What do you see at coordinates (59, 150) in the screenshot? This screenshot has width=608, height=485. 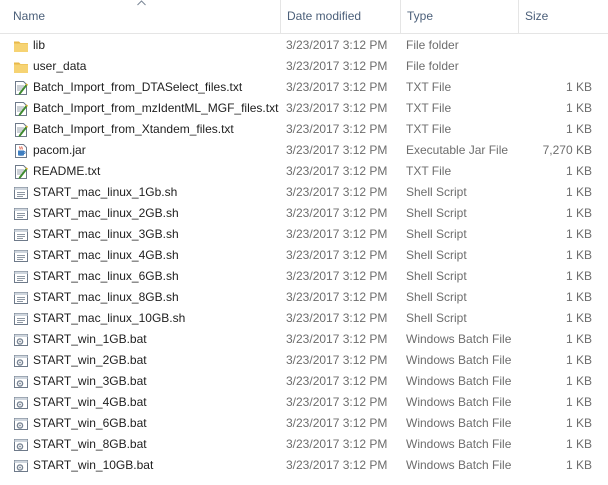 I see `file-name: pacom.jar` at bounding box center [59, 150].